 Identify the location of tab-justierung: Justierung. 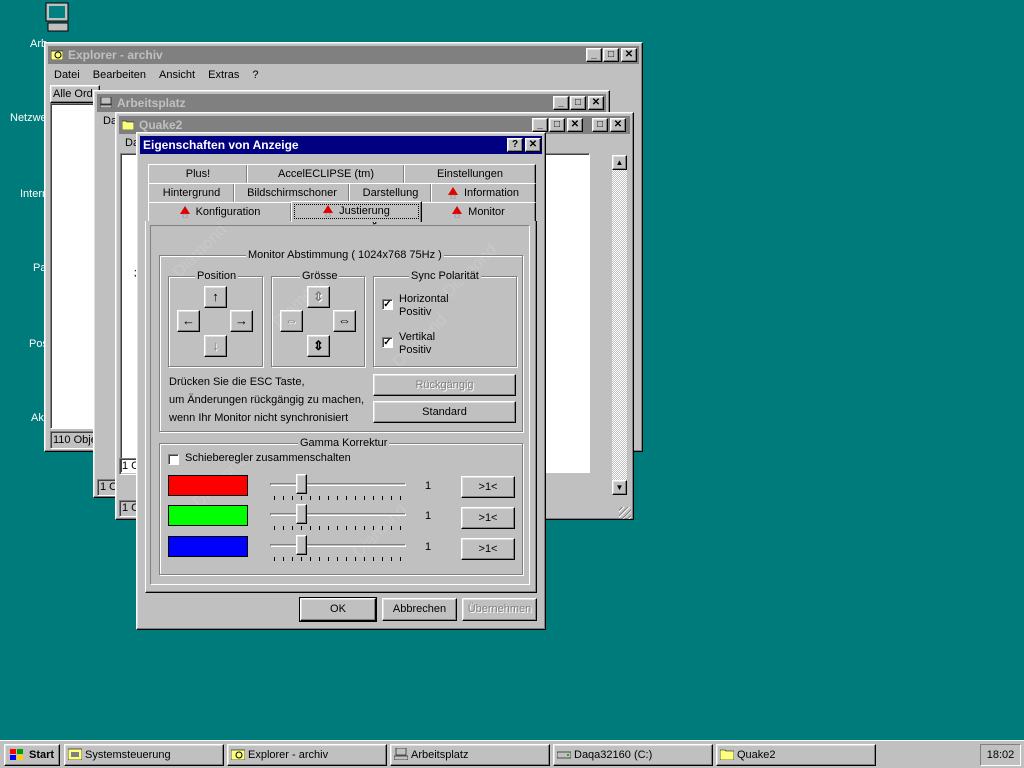
(356, 211).